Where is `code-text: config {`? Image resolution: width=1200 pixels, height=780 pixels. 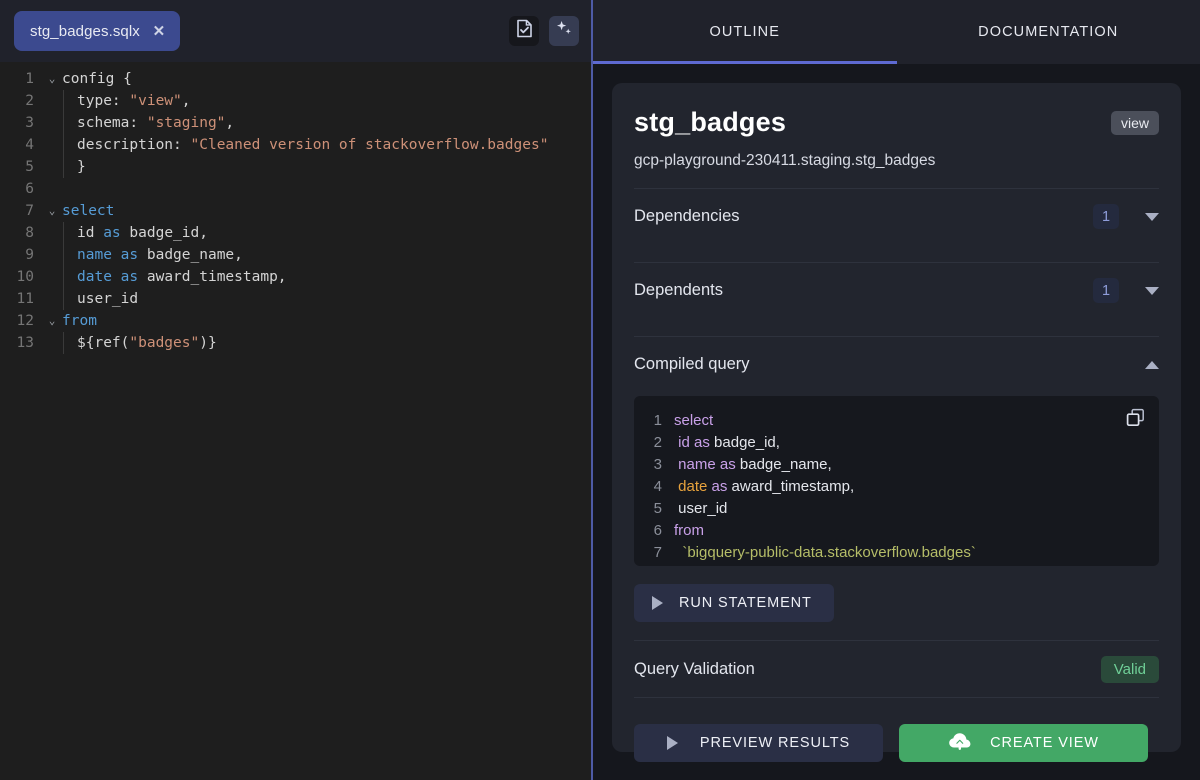
code-text: config { is located at coordinates (97, 79).